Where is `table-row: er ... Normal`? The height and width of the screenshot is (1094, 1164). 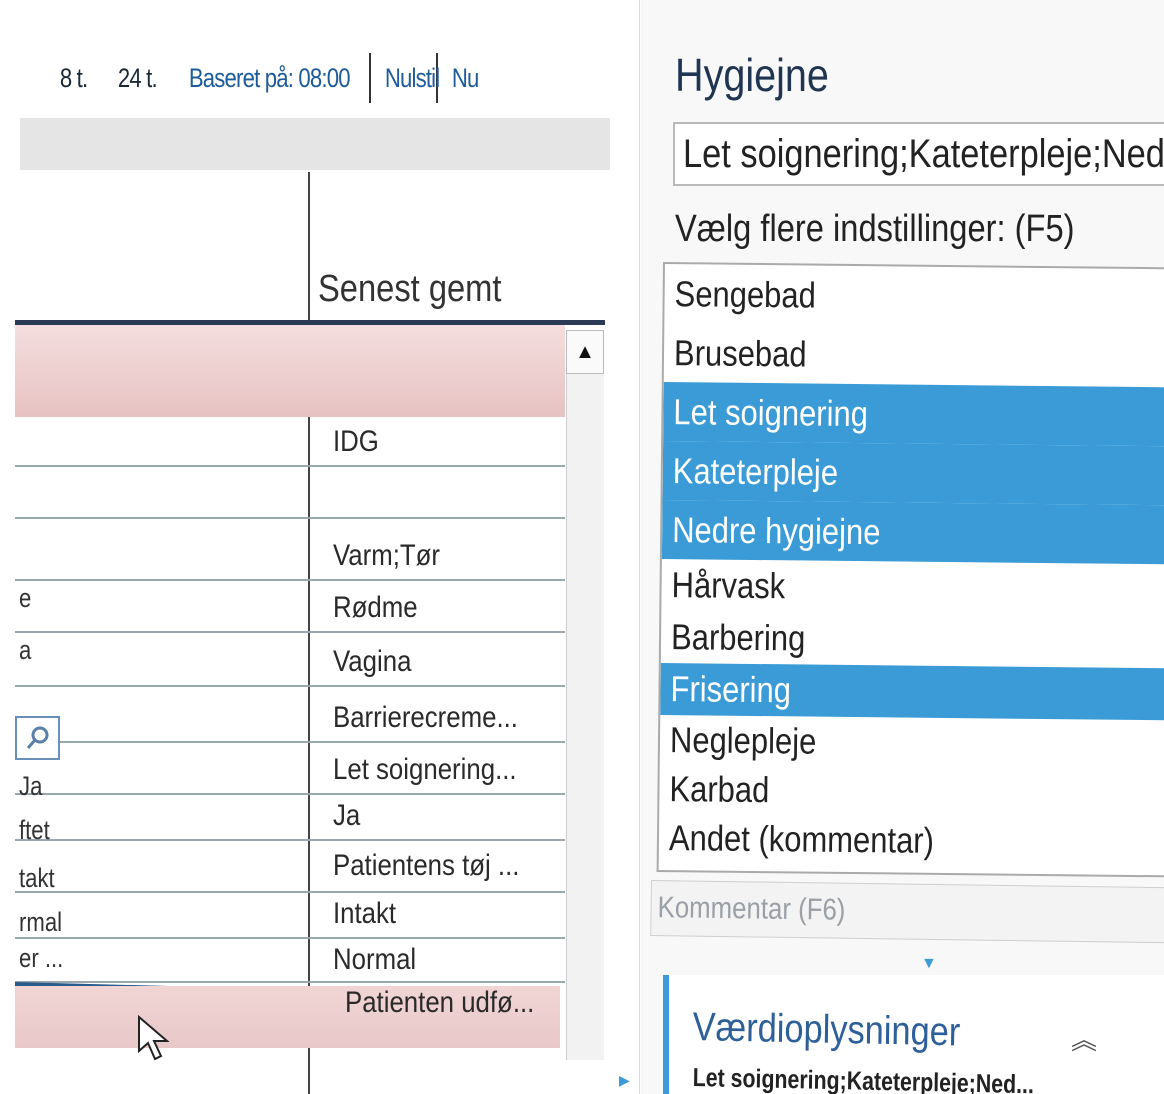
table-row: er ... Normal is located at coordinates (290, 961).